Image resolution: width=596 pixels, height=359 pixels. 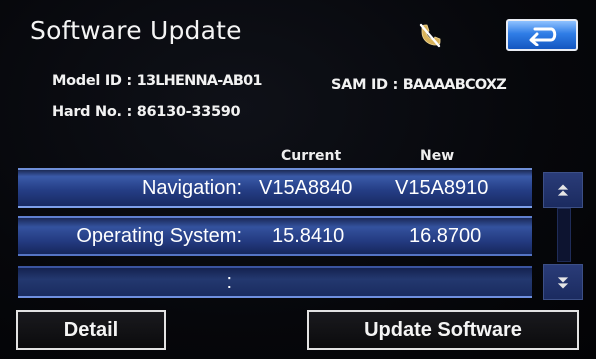 I want to click on hard-no: Hard No. : 86130-33590, so click(x=146, y=112).